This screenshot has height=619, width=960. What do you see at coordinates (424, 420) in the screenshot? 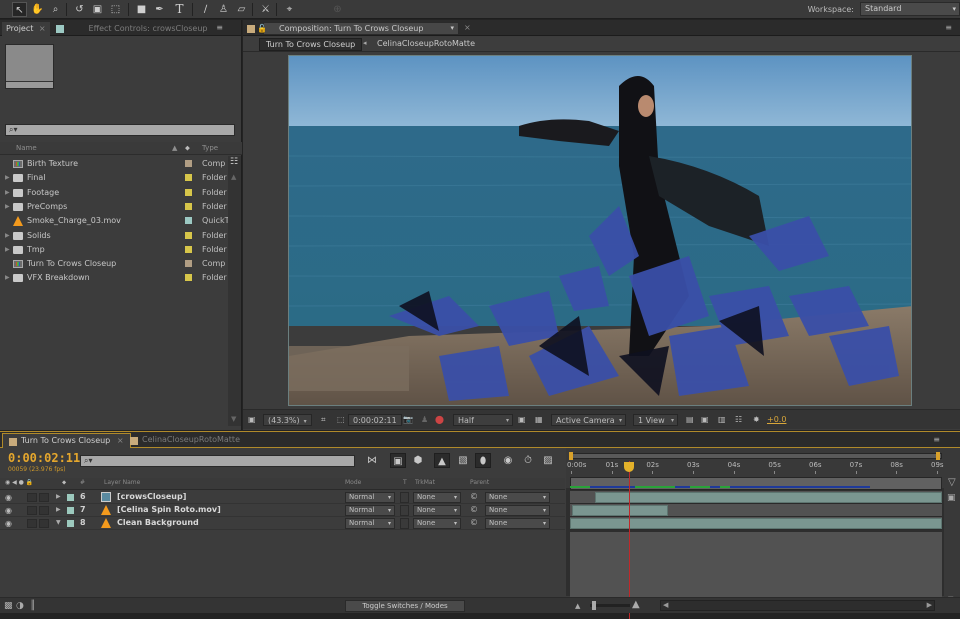
I see `show-snapshot-icon: ♟` at bounding box center [424, 420].